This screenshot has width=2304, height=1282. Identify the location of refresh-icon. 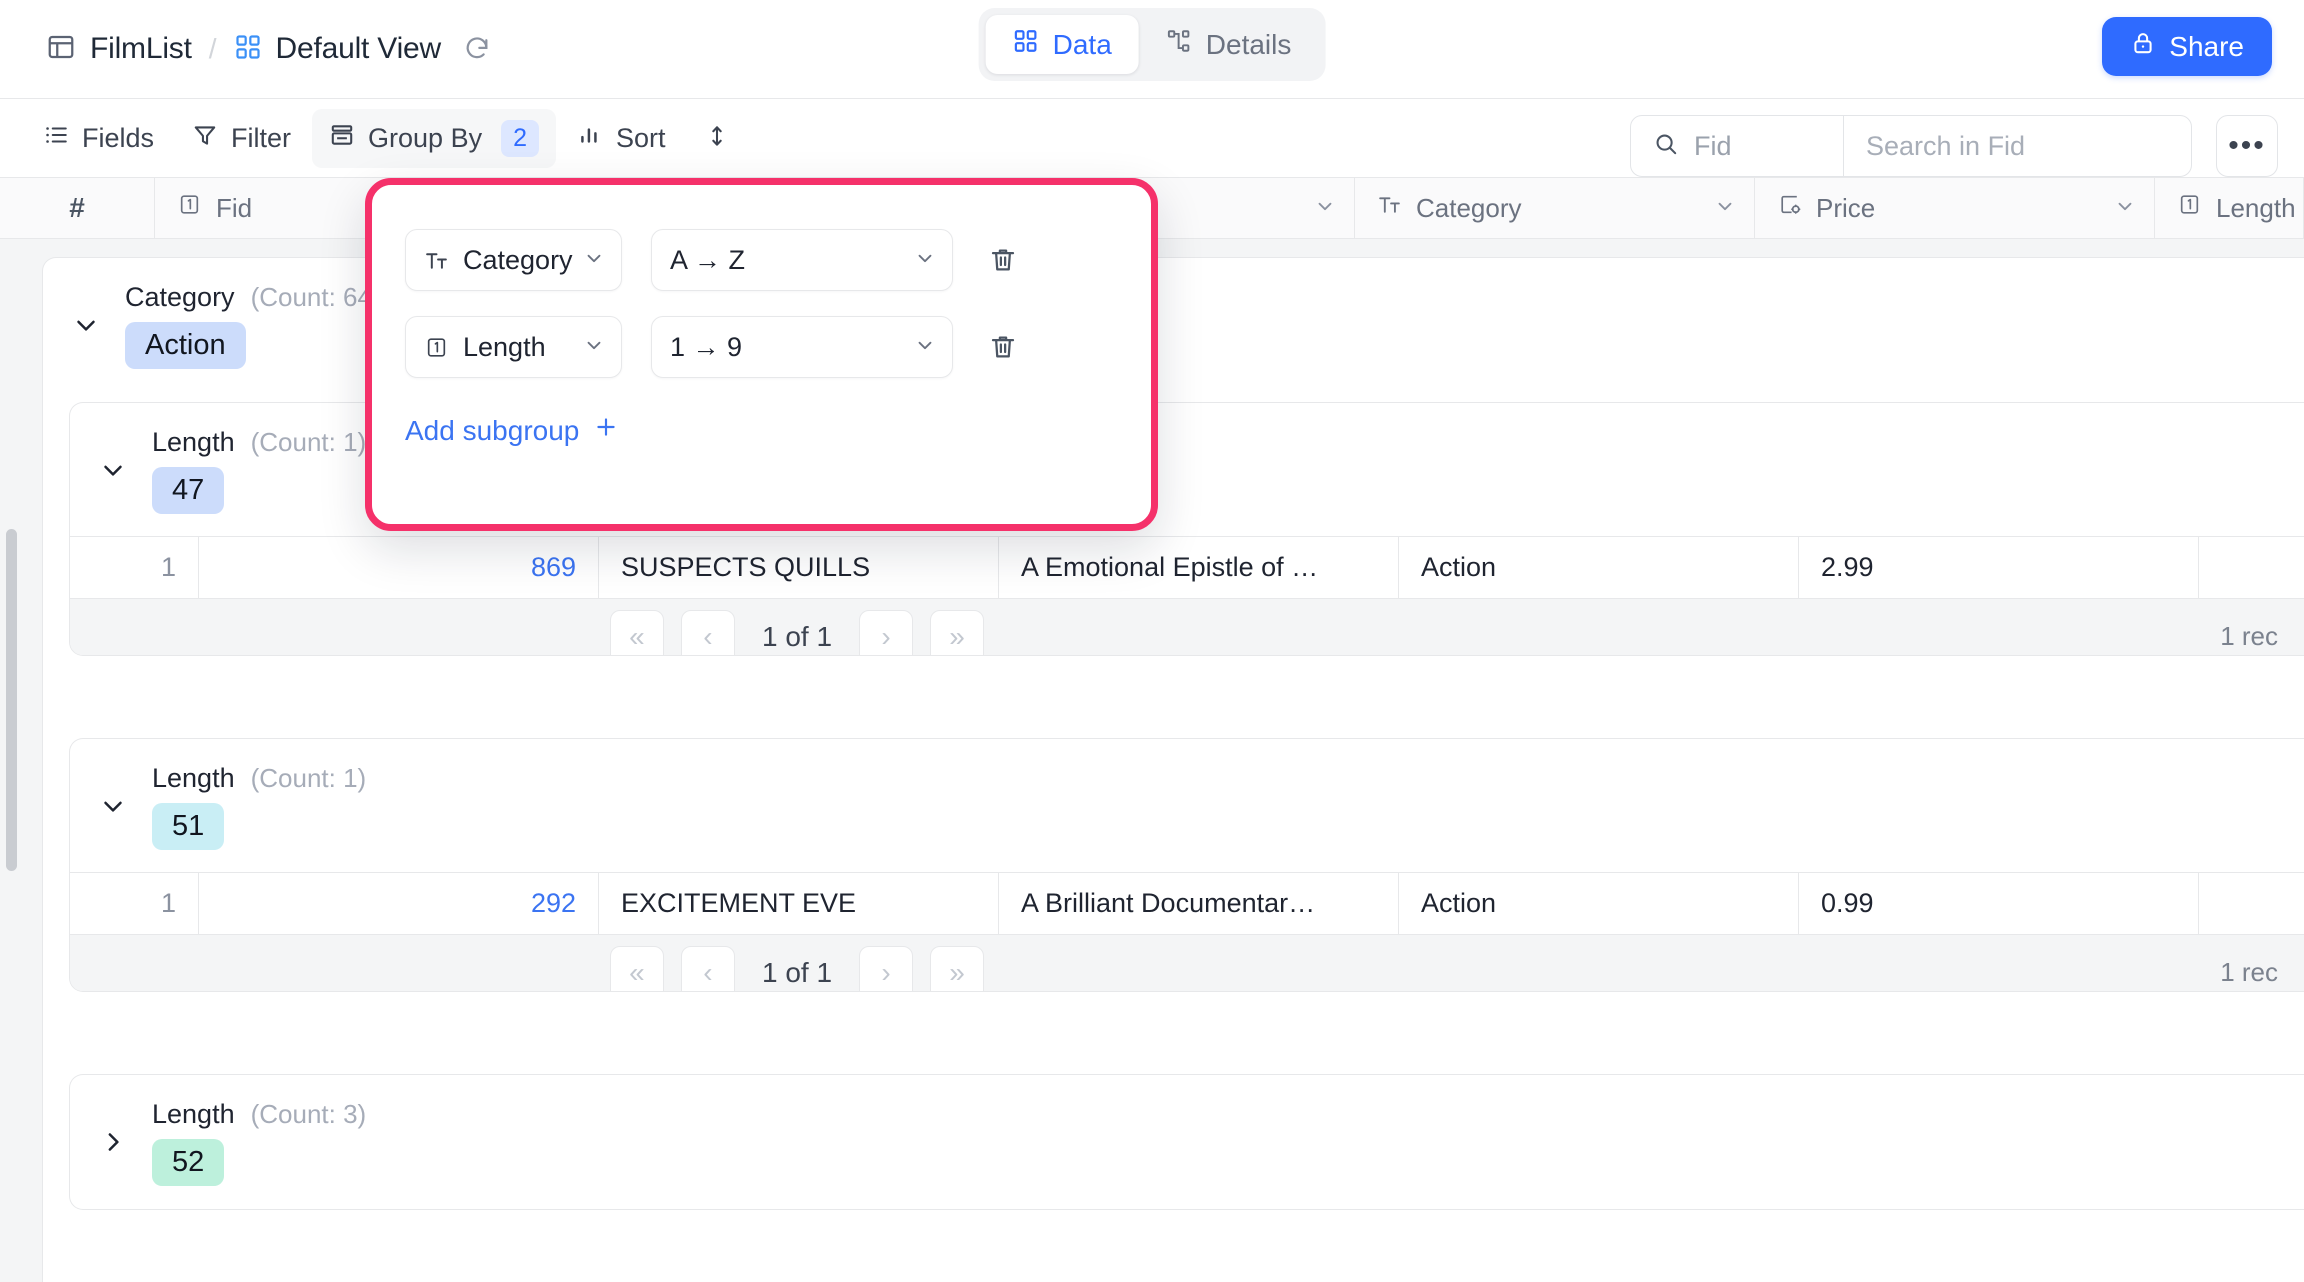
(477, 49).